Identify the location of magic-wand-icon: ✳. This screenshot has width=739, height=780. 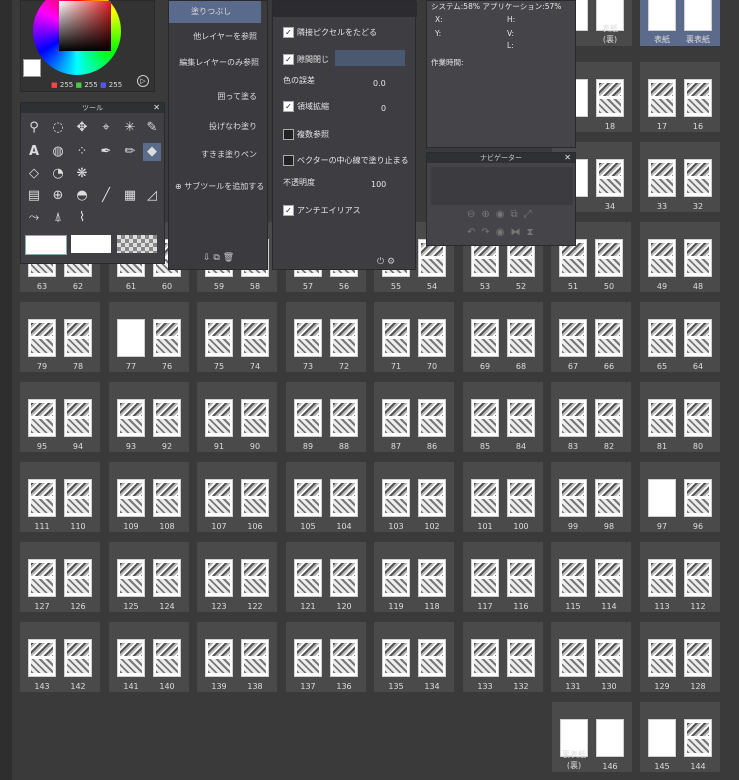
(130, 128).